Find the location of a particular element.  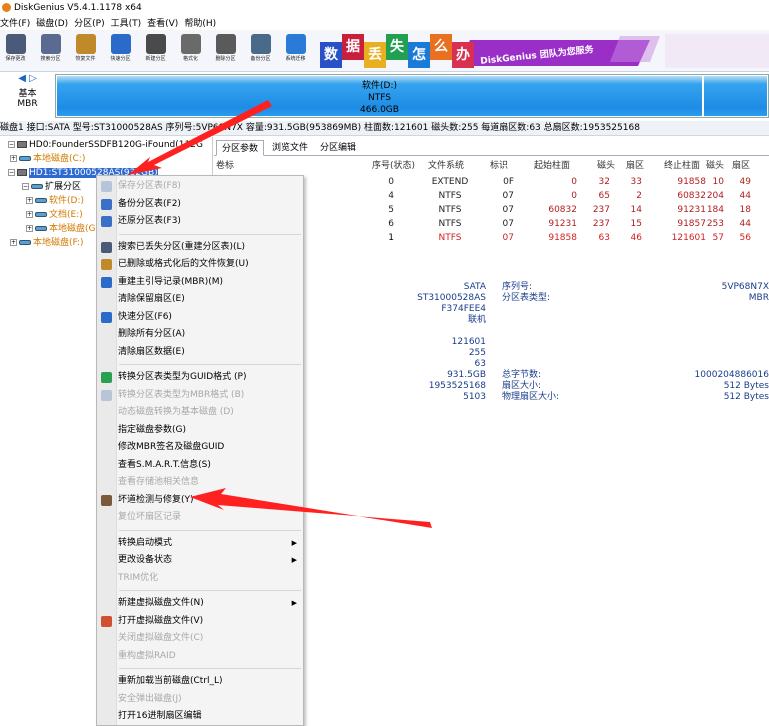

new-partition-button: 新建分区 is located at coordinates (155, 51).